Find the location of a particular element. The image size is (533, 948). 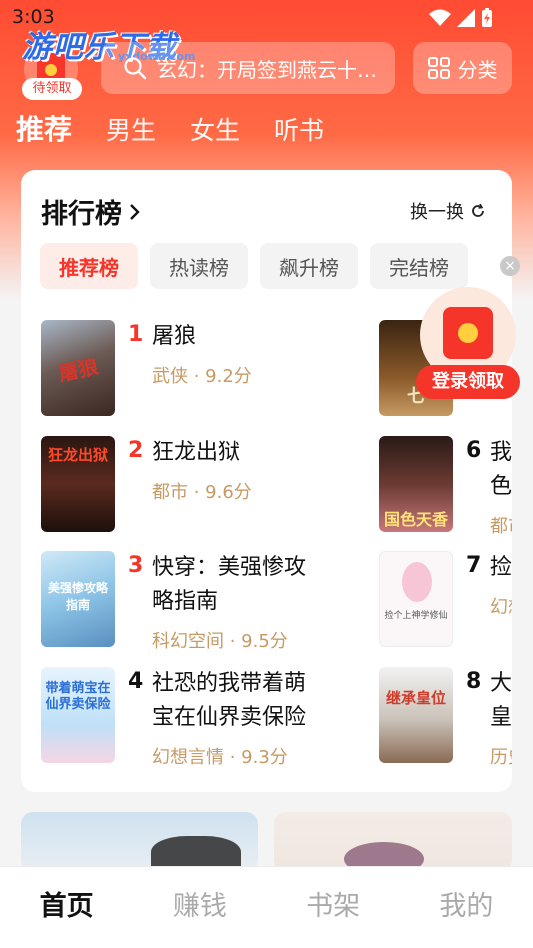

cover-title: 继承皇位 is located at coordinates (415, 698).